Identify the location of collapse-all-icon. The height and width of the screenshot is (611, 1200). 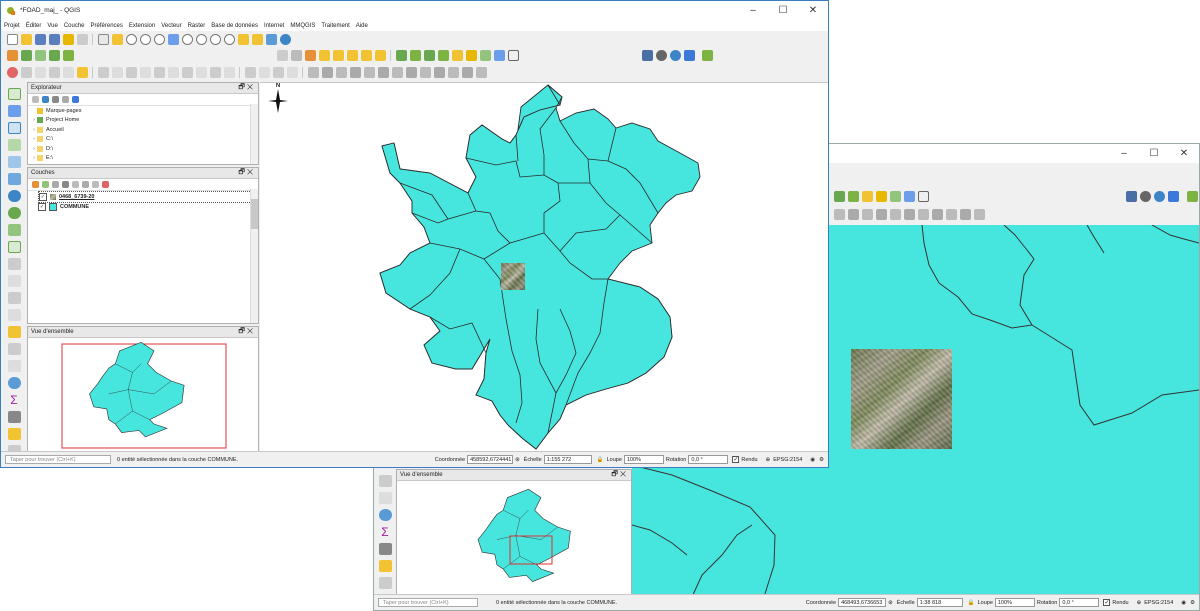
(65, 99).